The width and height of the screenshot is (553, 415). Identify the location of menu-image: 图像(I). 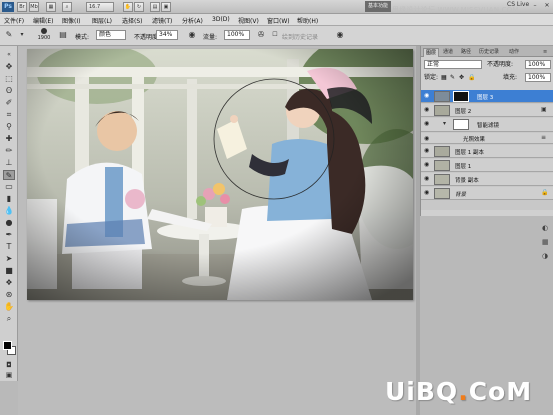
(71, 20).